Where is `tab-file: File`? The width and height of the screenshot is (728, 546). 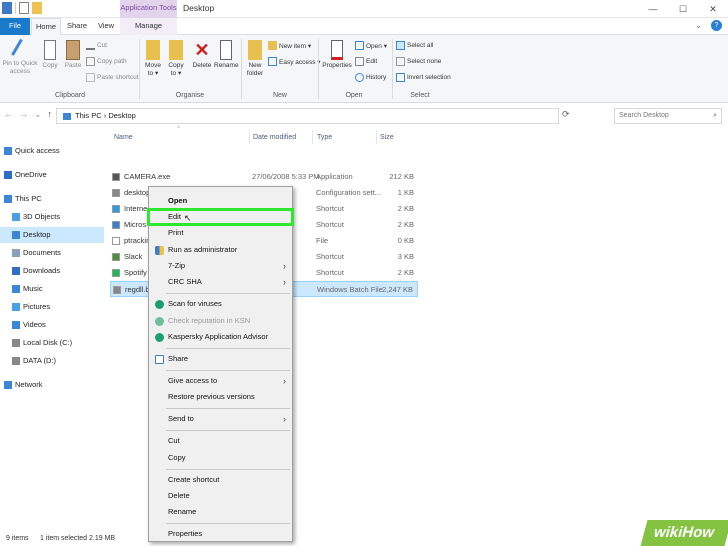
tab-file: File is located at coordinates (15, 26).